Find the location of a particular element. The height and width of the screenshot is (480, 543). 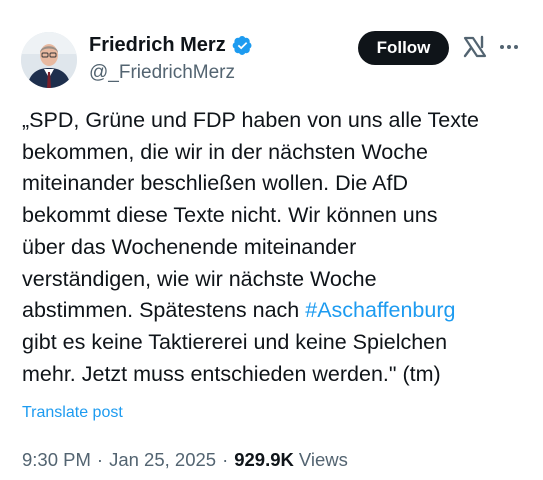

views-count: 929.9K is located at coordinates (264, 460).